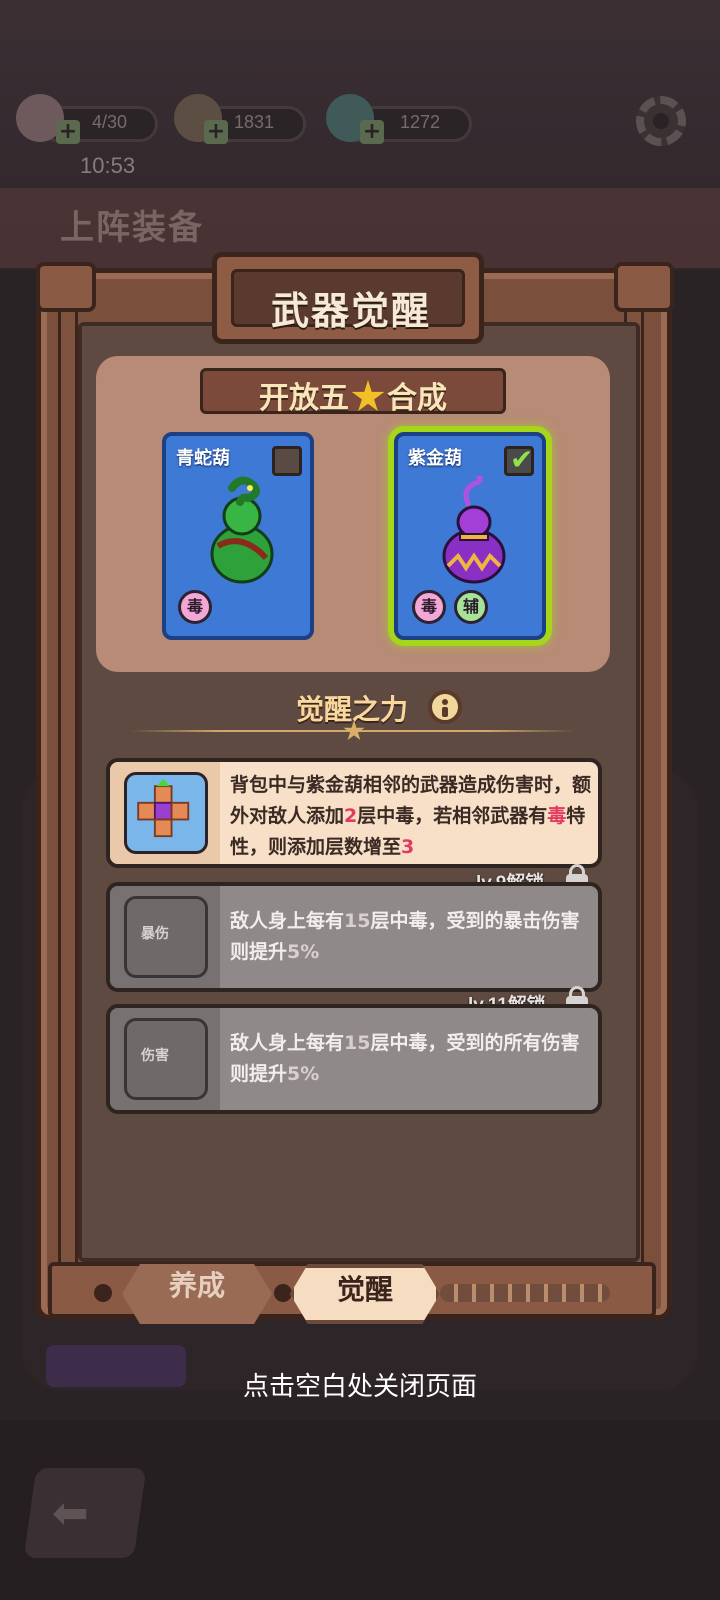 The image size is (720, 1600). I want to click on back-button: ⬅, so click(85, 1513).